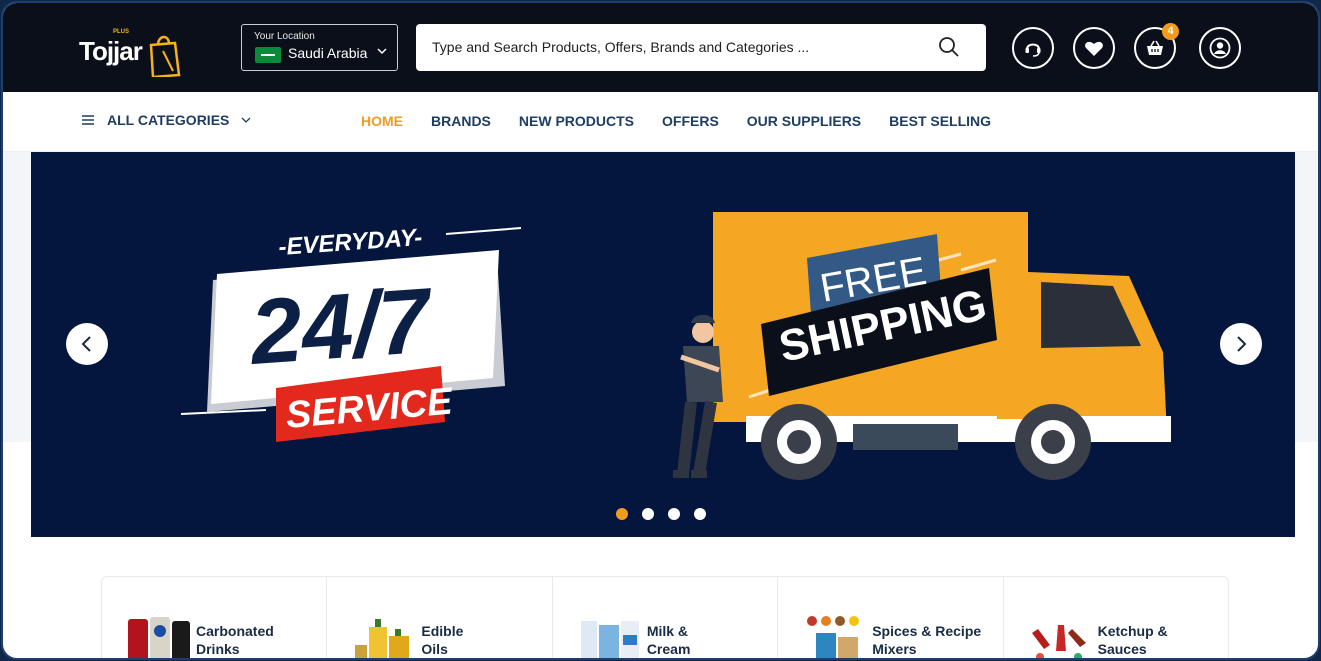 Image resolution: width=1321 pixels, height=661 pixels. I want to click on spices-image, so click(833, 637).